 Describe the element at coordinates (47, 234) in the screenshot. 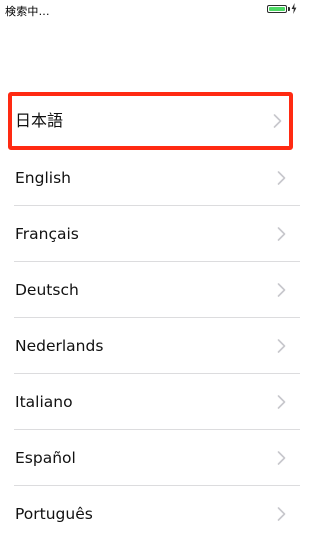

I see `language-label: Français` at that location.